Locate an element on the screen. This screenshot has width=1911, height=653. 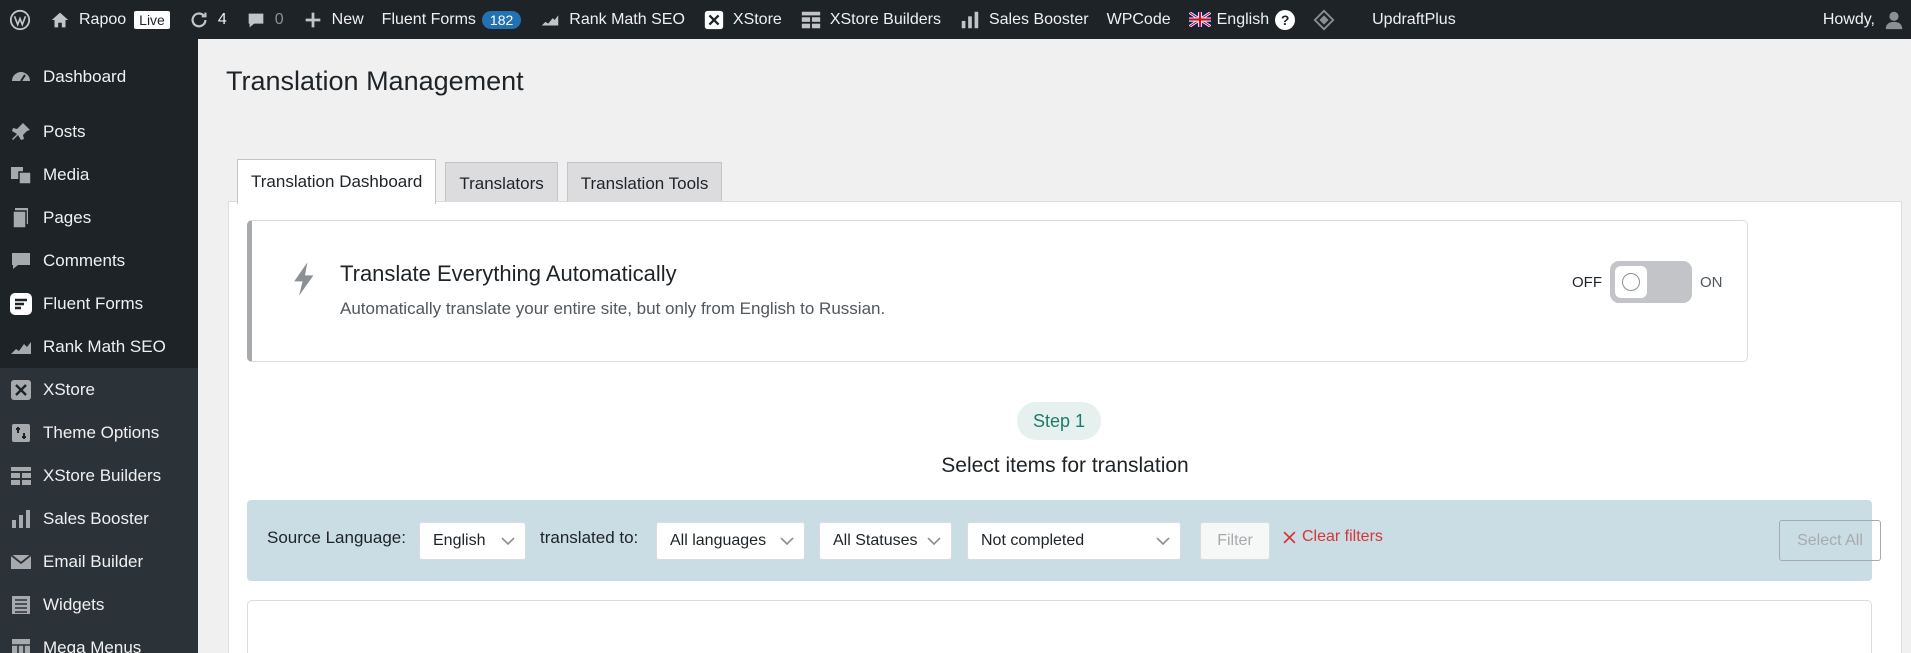
widgets-icon is located at coordinates (21, 604).